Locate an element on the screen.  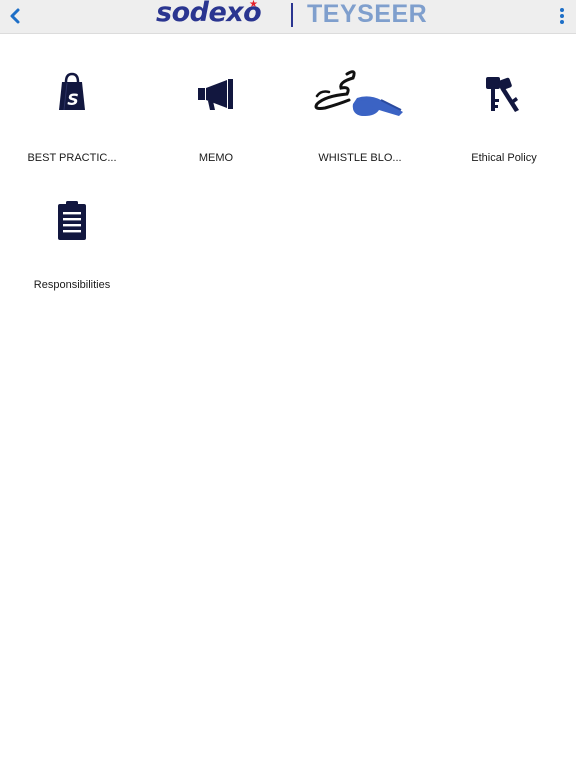
back-button is located at coordinates (16, 16).